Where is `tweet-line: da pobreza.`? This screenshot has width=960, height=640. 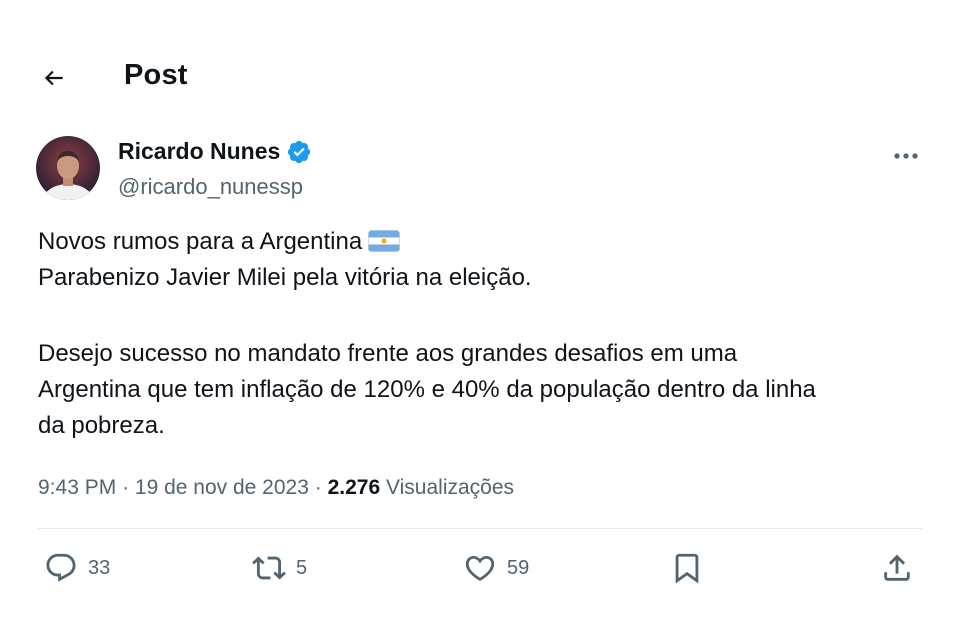
tweet-line: da pobreza. is located at coordinates (101, 425).